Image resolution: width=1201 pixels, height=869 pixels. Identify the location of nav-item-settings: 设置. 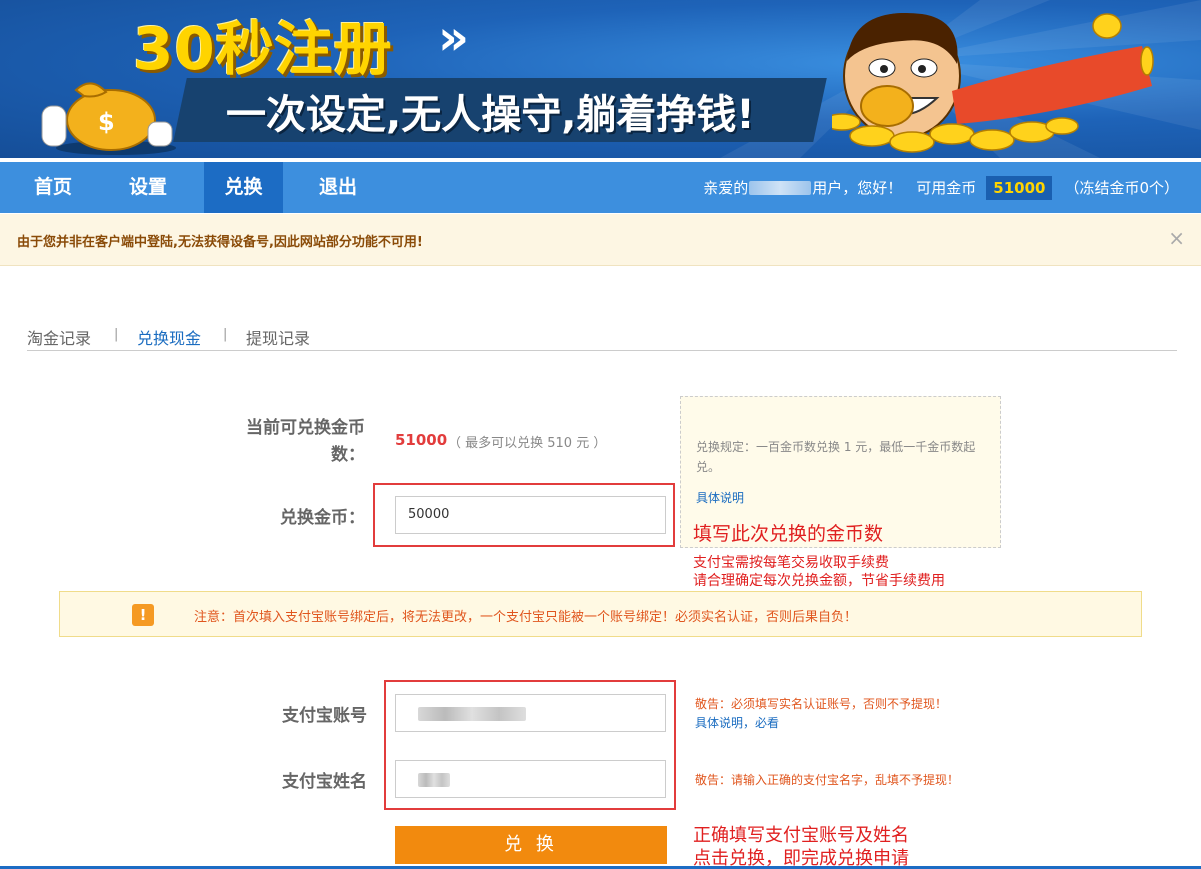
(148, 187).